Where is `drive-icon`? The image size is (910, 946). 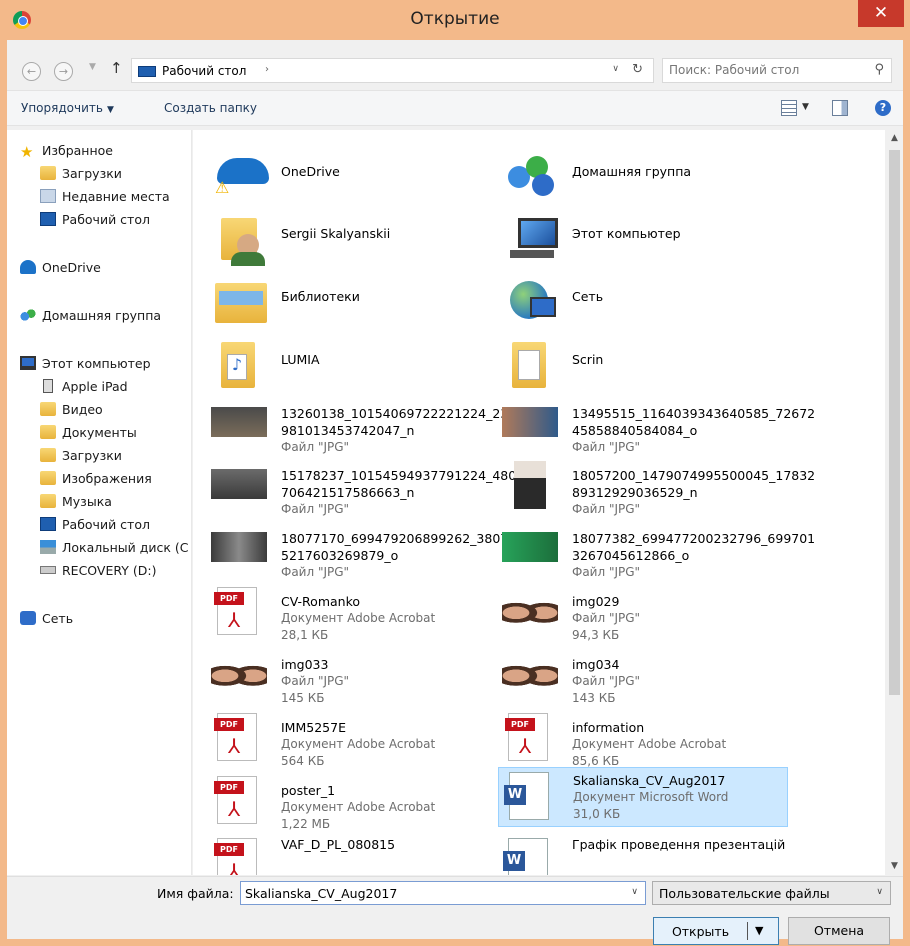 drive-icon is located at coordinates (48, 570).